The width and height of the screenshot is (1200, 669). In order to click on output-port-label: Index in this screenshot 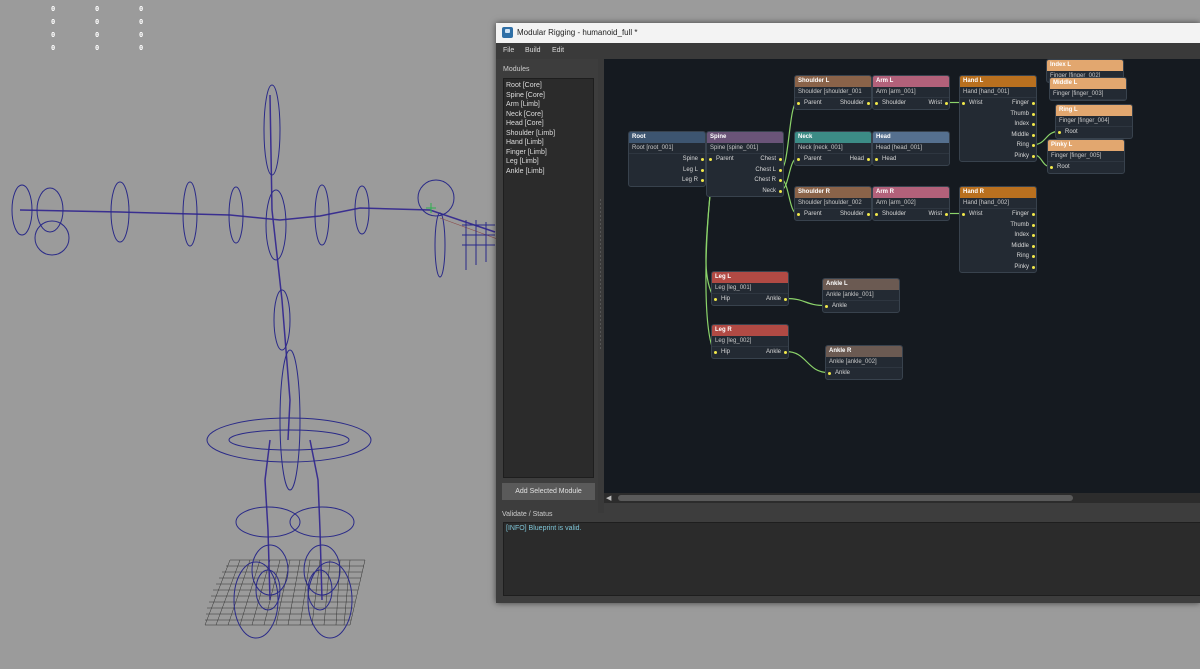, I will do `click(1021, 235)`.